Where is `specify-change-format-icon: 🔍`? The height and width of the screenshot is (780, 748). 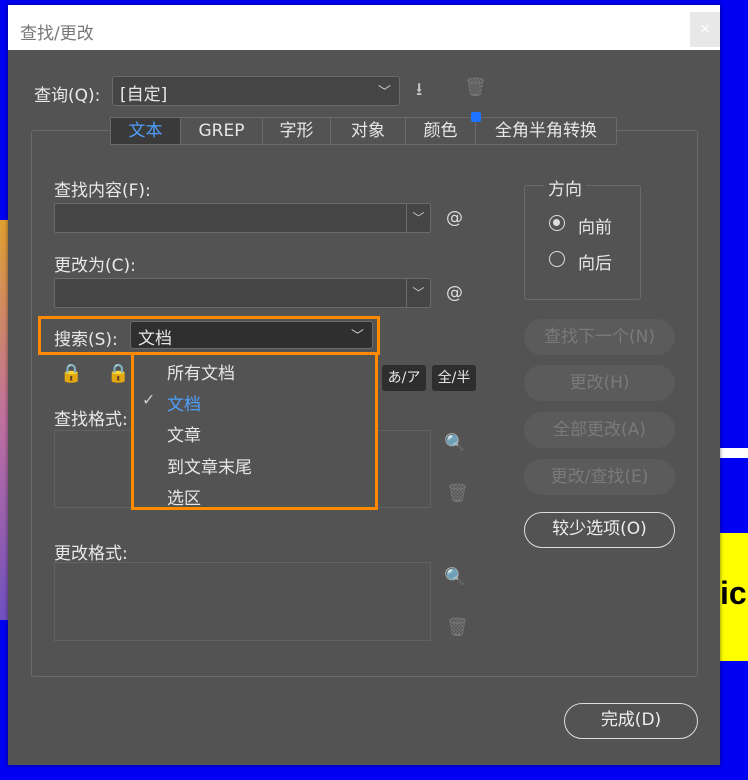
specify-change-format-icon: 🔍 is located at coordinates (455, 577).